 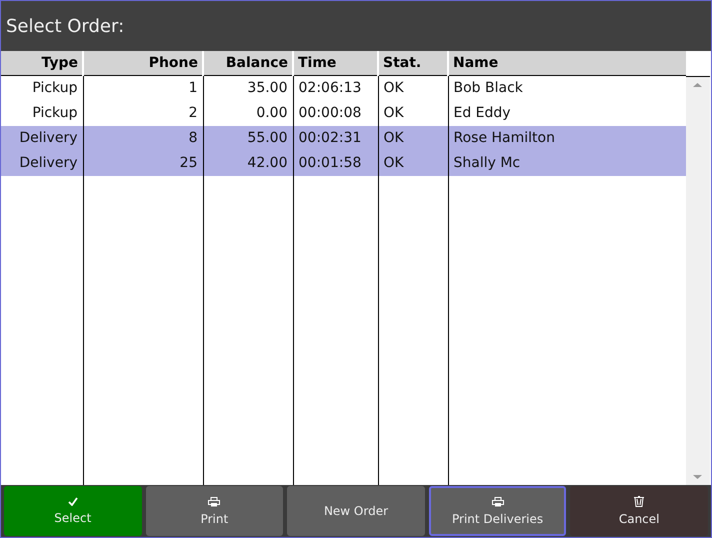 What do you see at coordinates (698, 280) in the screenshot?
I see `scrollbar` at bounding box center [698, 280].